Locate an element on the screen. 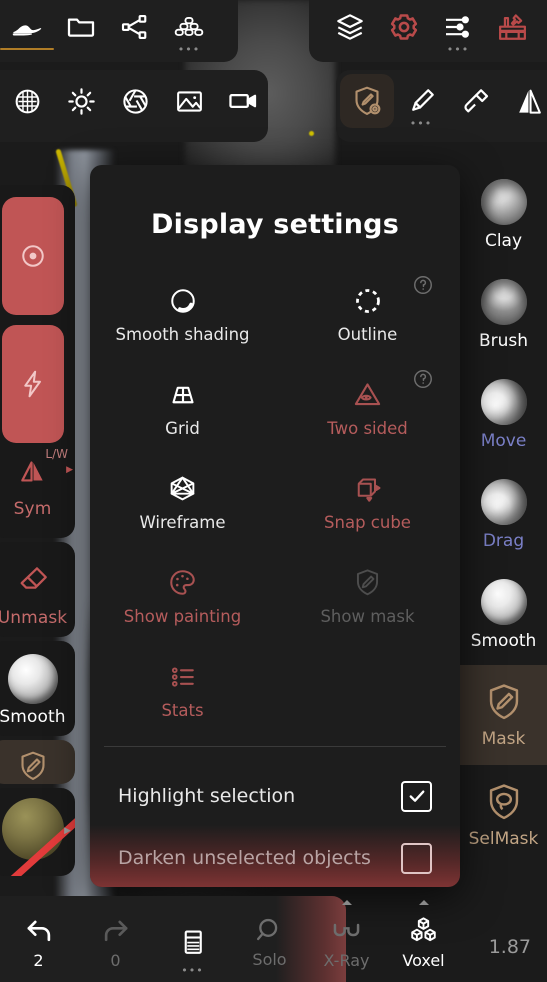 The image size is (547, 982). sun-icon is located at coordinates (81, 101).